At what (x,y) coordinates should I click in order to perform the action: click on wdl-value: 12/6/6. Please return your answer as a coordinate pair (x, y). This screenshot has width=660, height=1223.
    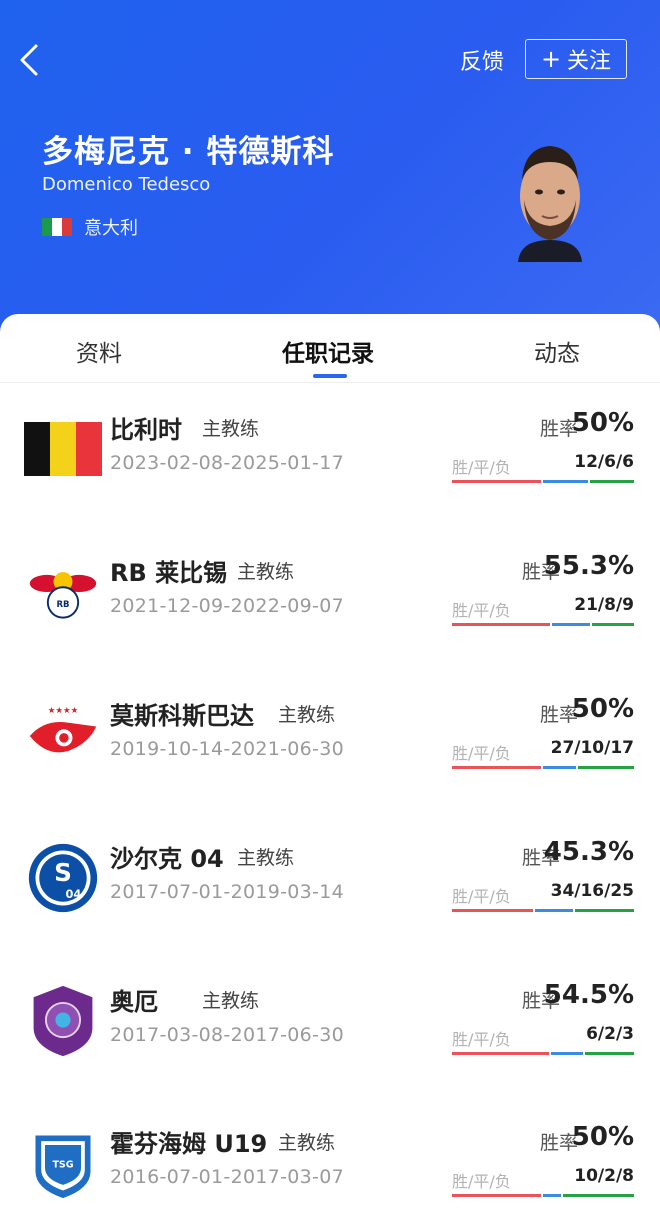
    Looking at the image, I should click on (604, 462).